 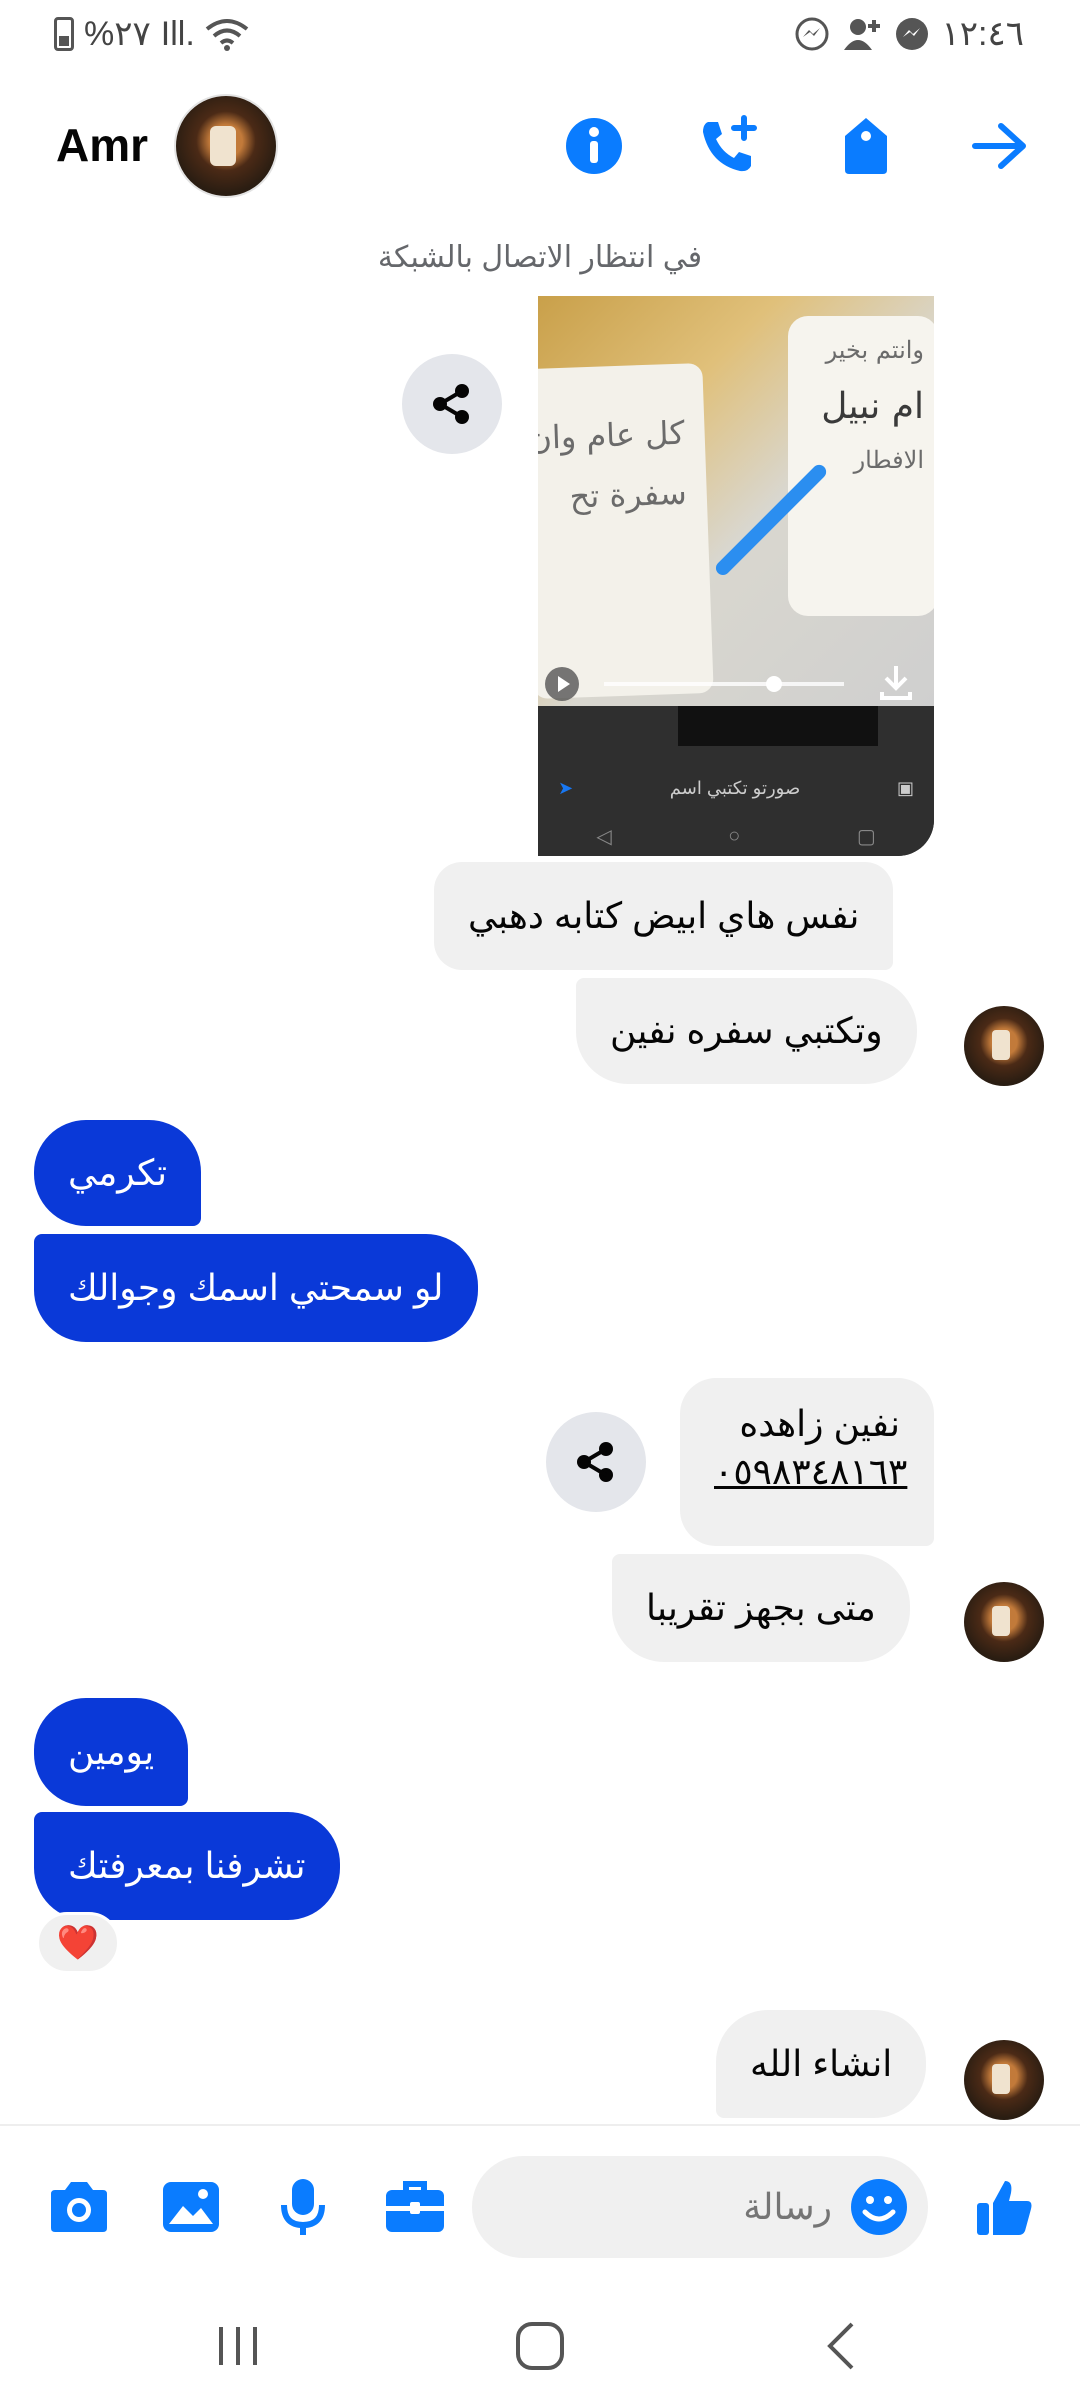 I want to click on play-icon, so click(x=562, y=684).